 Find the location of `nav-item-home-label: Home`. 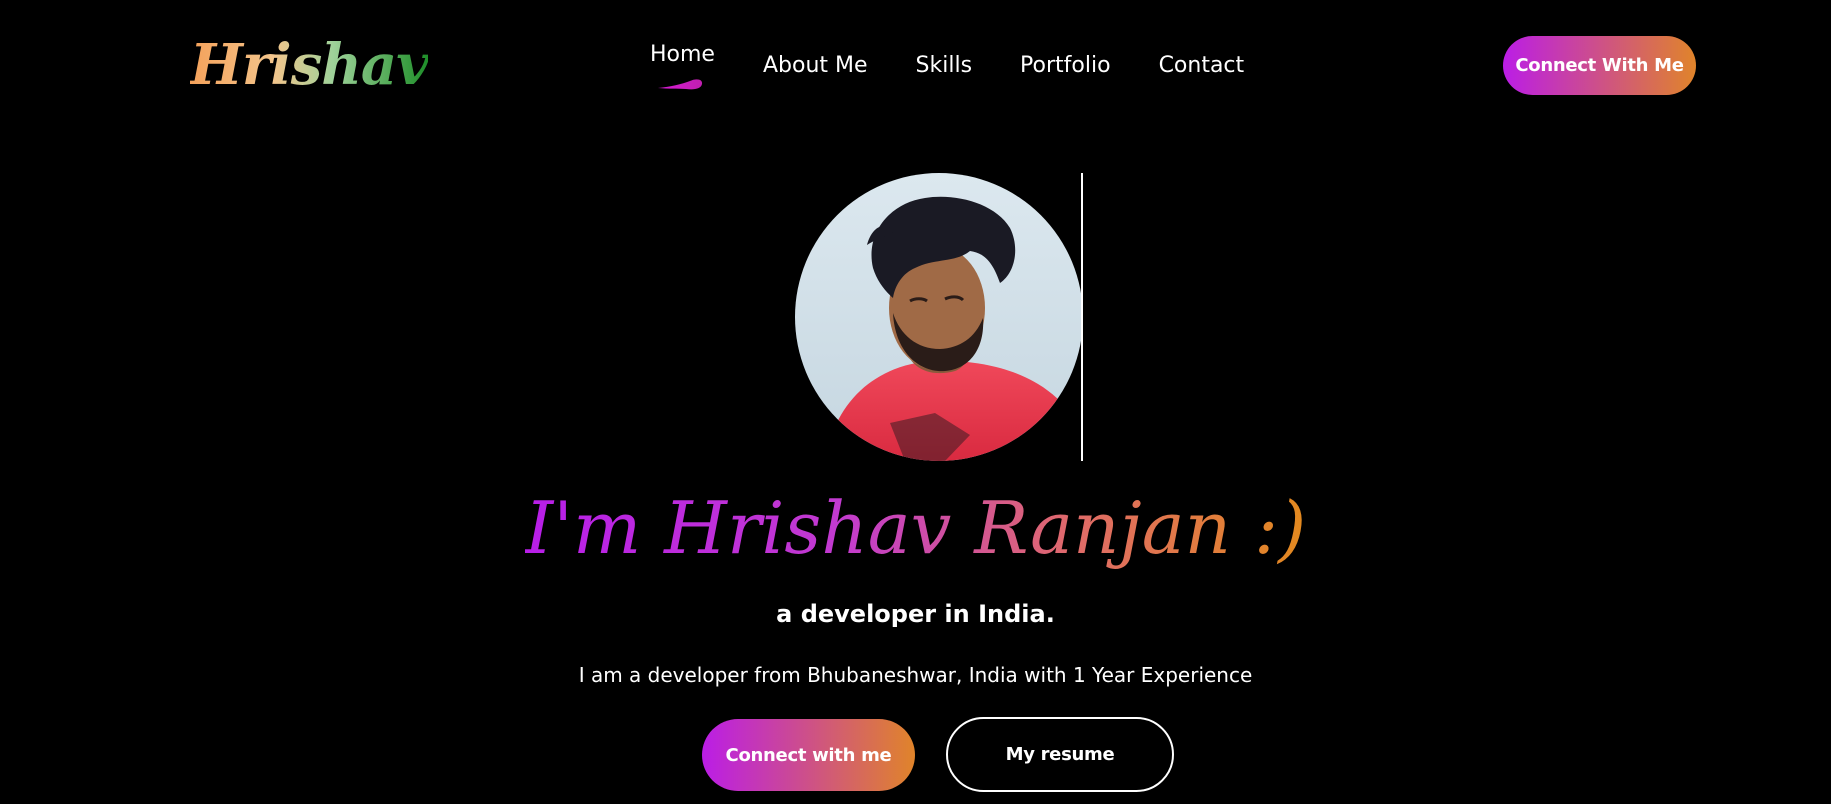

nav-item-home-label: Home is located at coordinates (682, 54).